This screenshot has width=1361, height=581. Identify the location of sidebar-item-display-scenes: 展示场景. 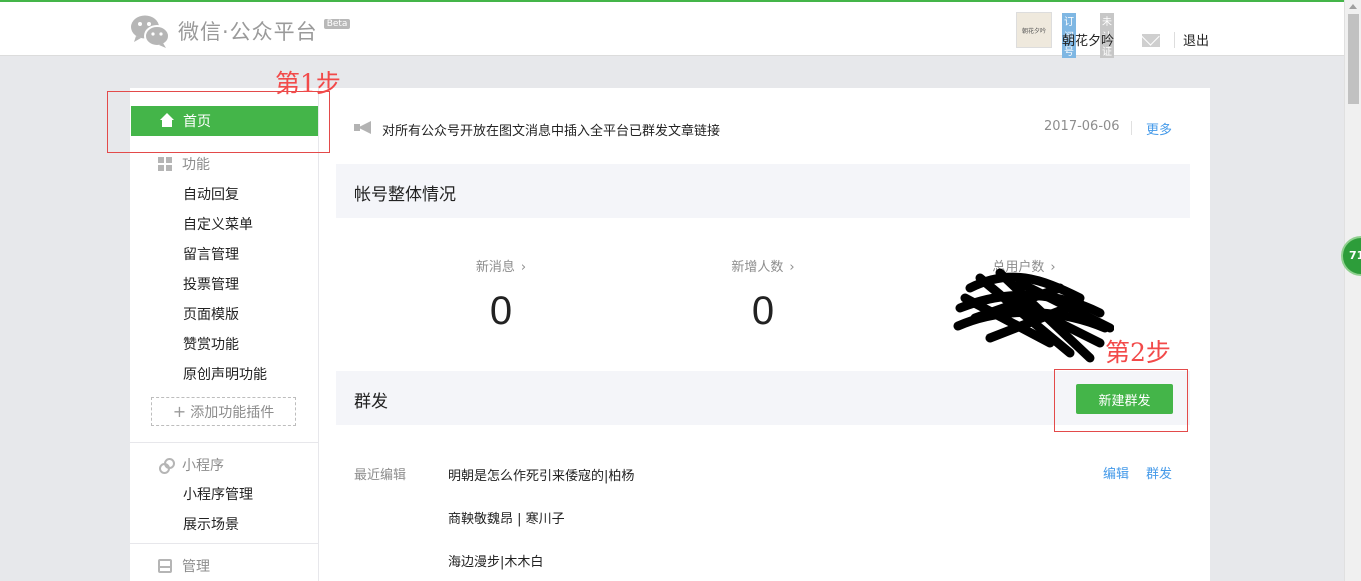
(211, 524).